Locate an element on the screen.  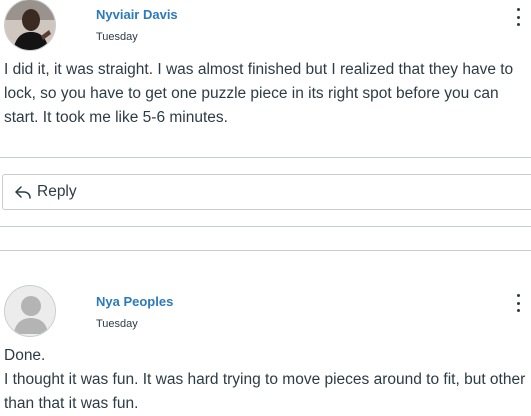
reply-arrow-icon is located at coordinates (23, 192).